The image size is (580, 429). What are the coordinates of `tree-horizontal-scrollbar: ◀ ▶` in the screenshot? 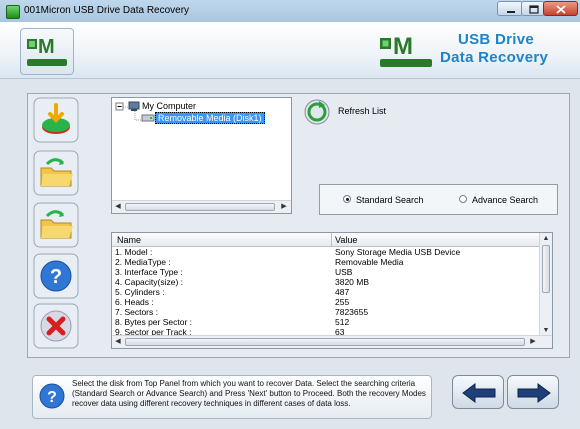 It's located at (201, 206).